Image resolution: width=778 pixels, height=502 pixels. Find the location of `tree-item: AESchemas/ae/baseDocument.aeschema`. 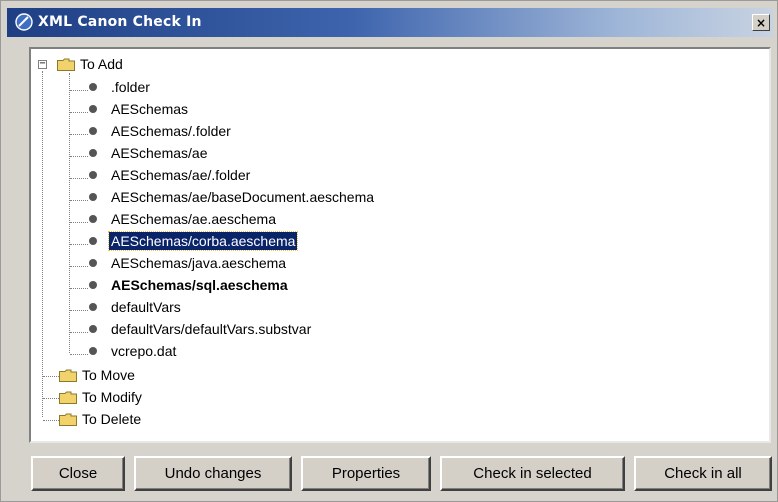

tree-item: AESchemas/ae/baseDocument.aeschema is located at coordinates (232, 197).